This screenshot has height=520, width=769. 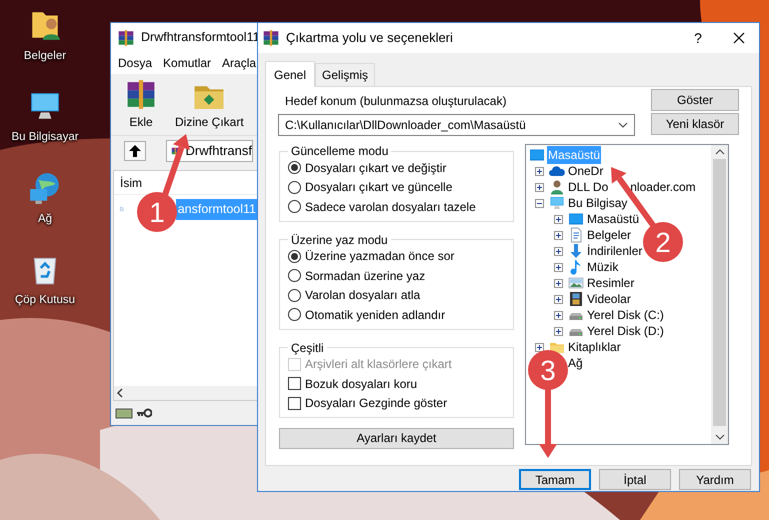 I want to click on tree-item: Kitaplıklar, so click(x=594, y=347).